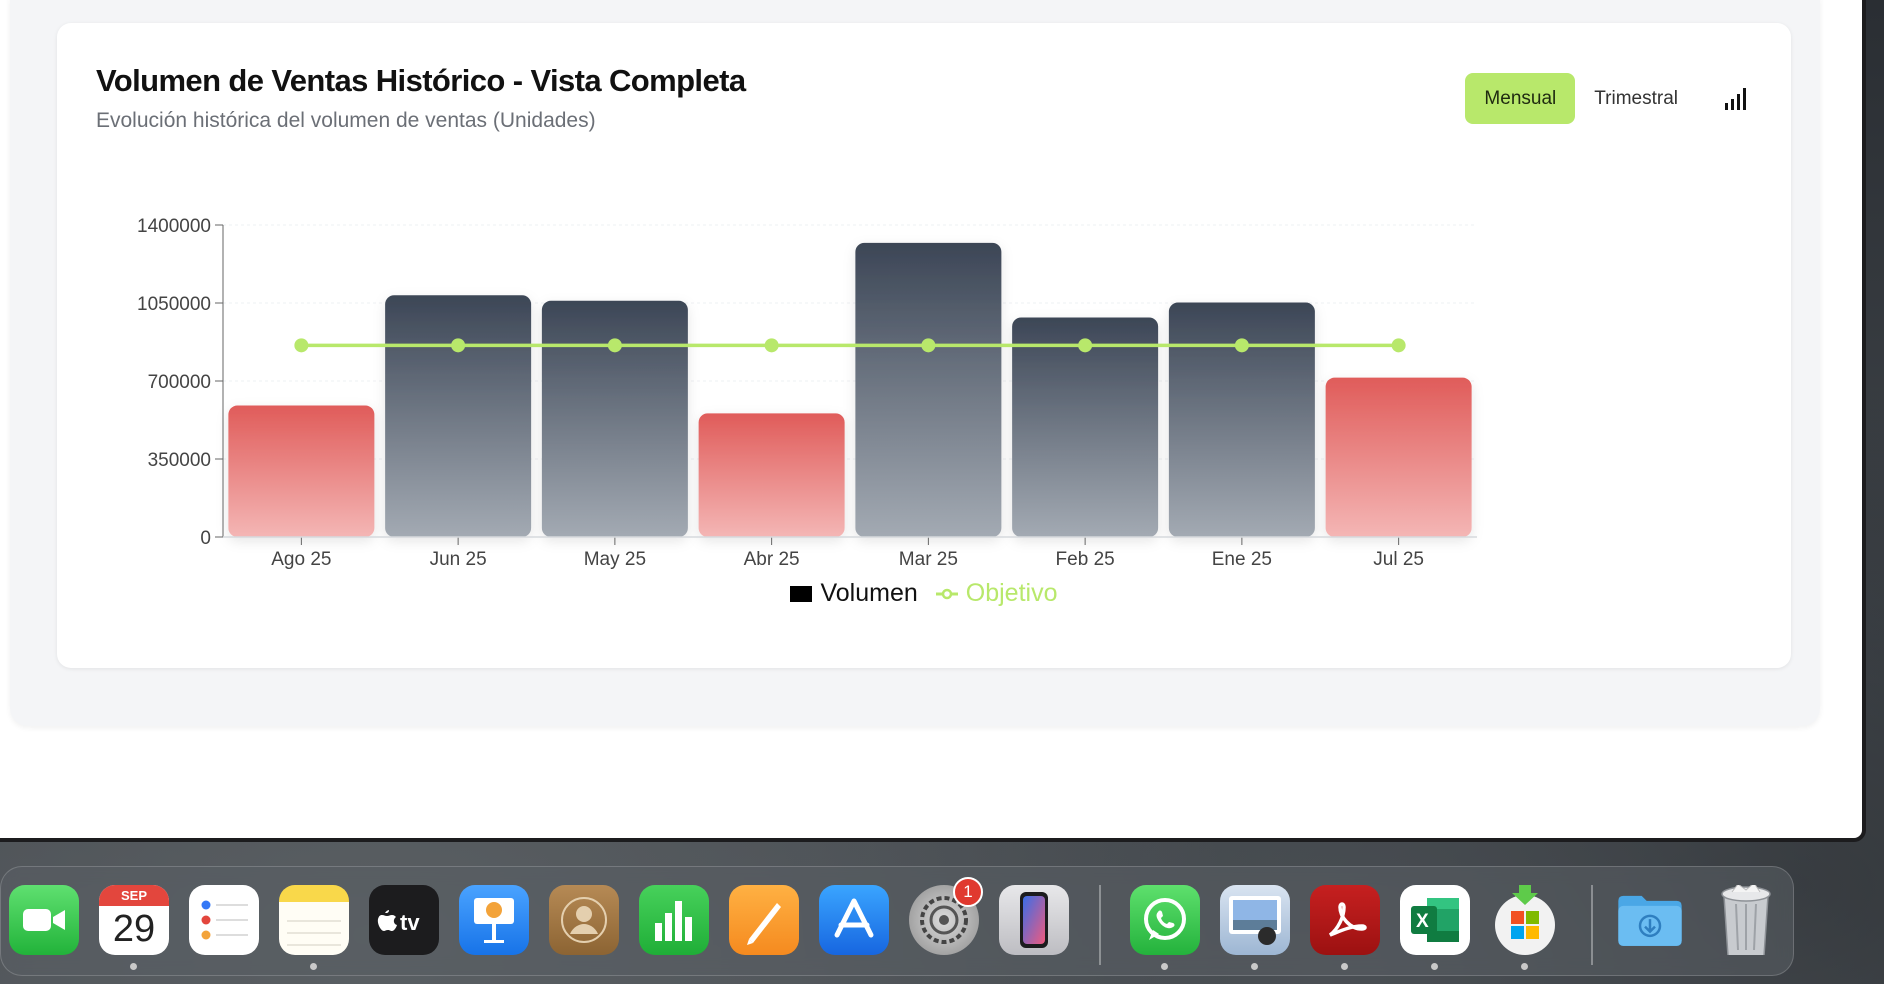  I want to click on x-tick-label: May 25, so click(615, 559).